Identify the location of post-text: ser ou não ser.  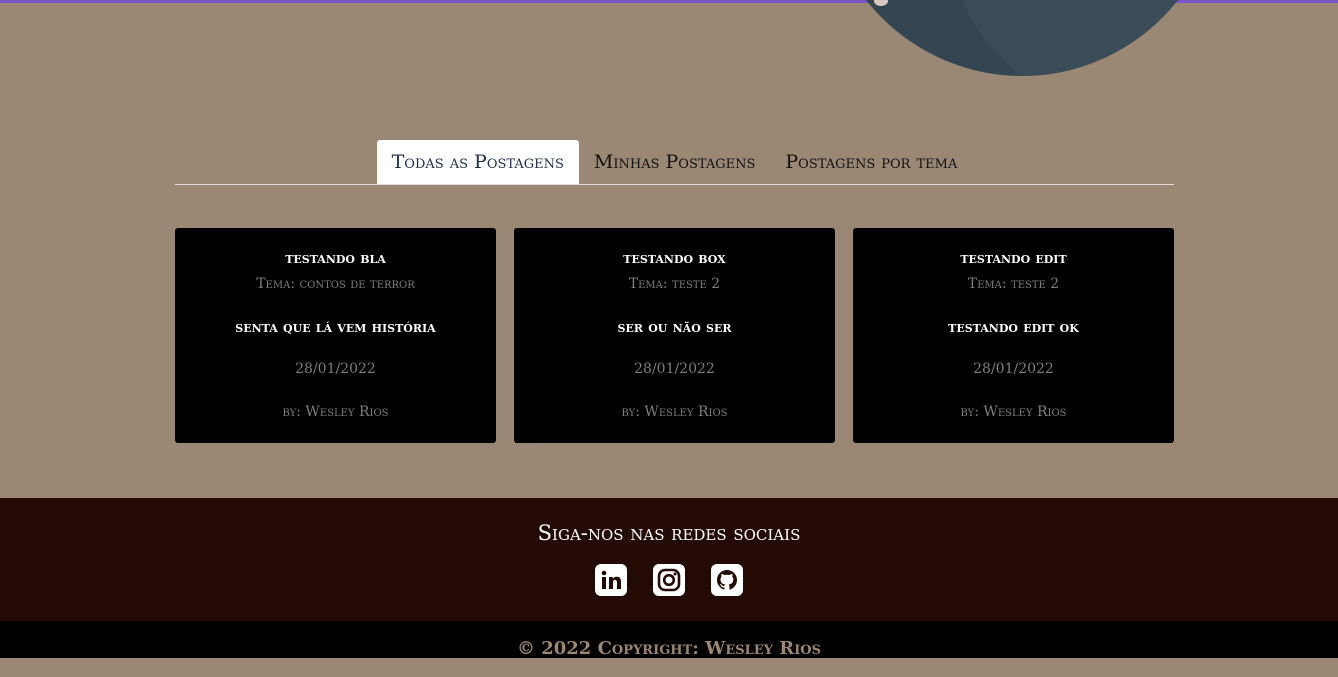
(674, 327).